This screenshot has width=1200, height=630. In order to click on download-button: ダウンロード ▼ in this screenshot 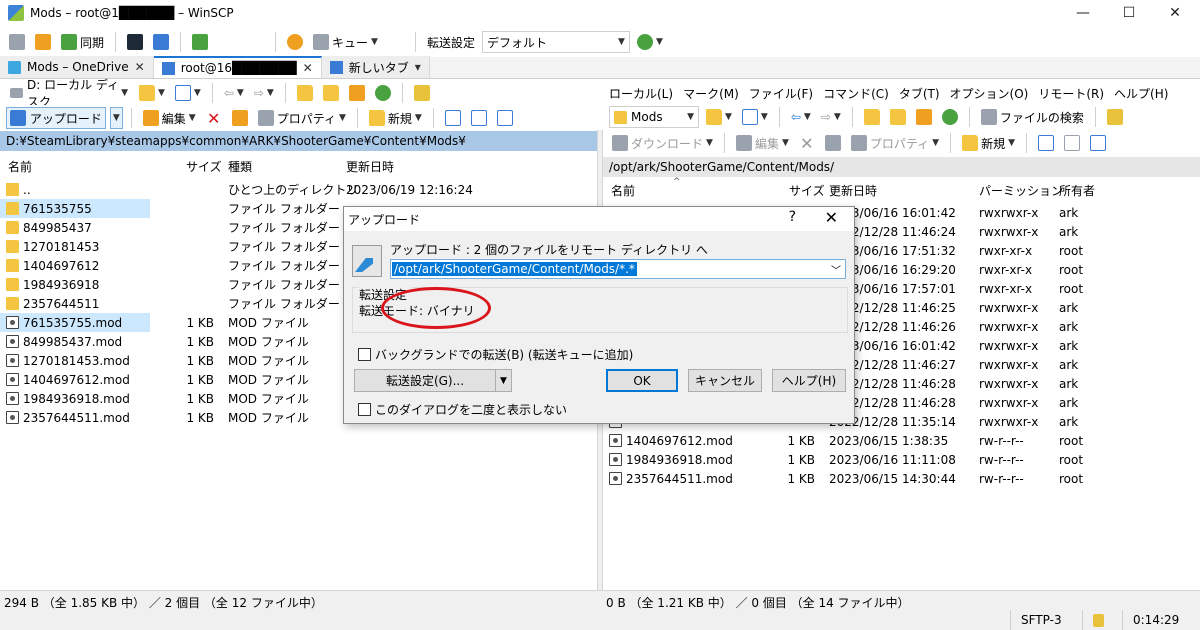, I will do `click(662, 143)`.